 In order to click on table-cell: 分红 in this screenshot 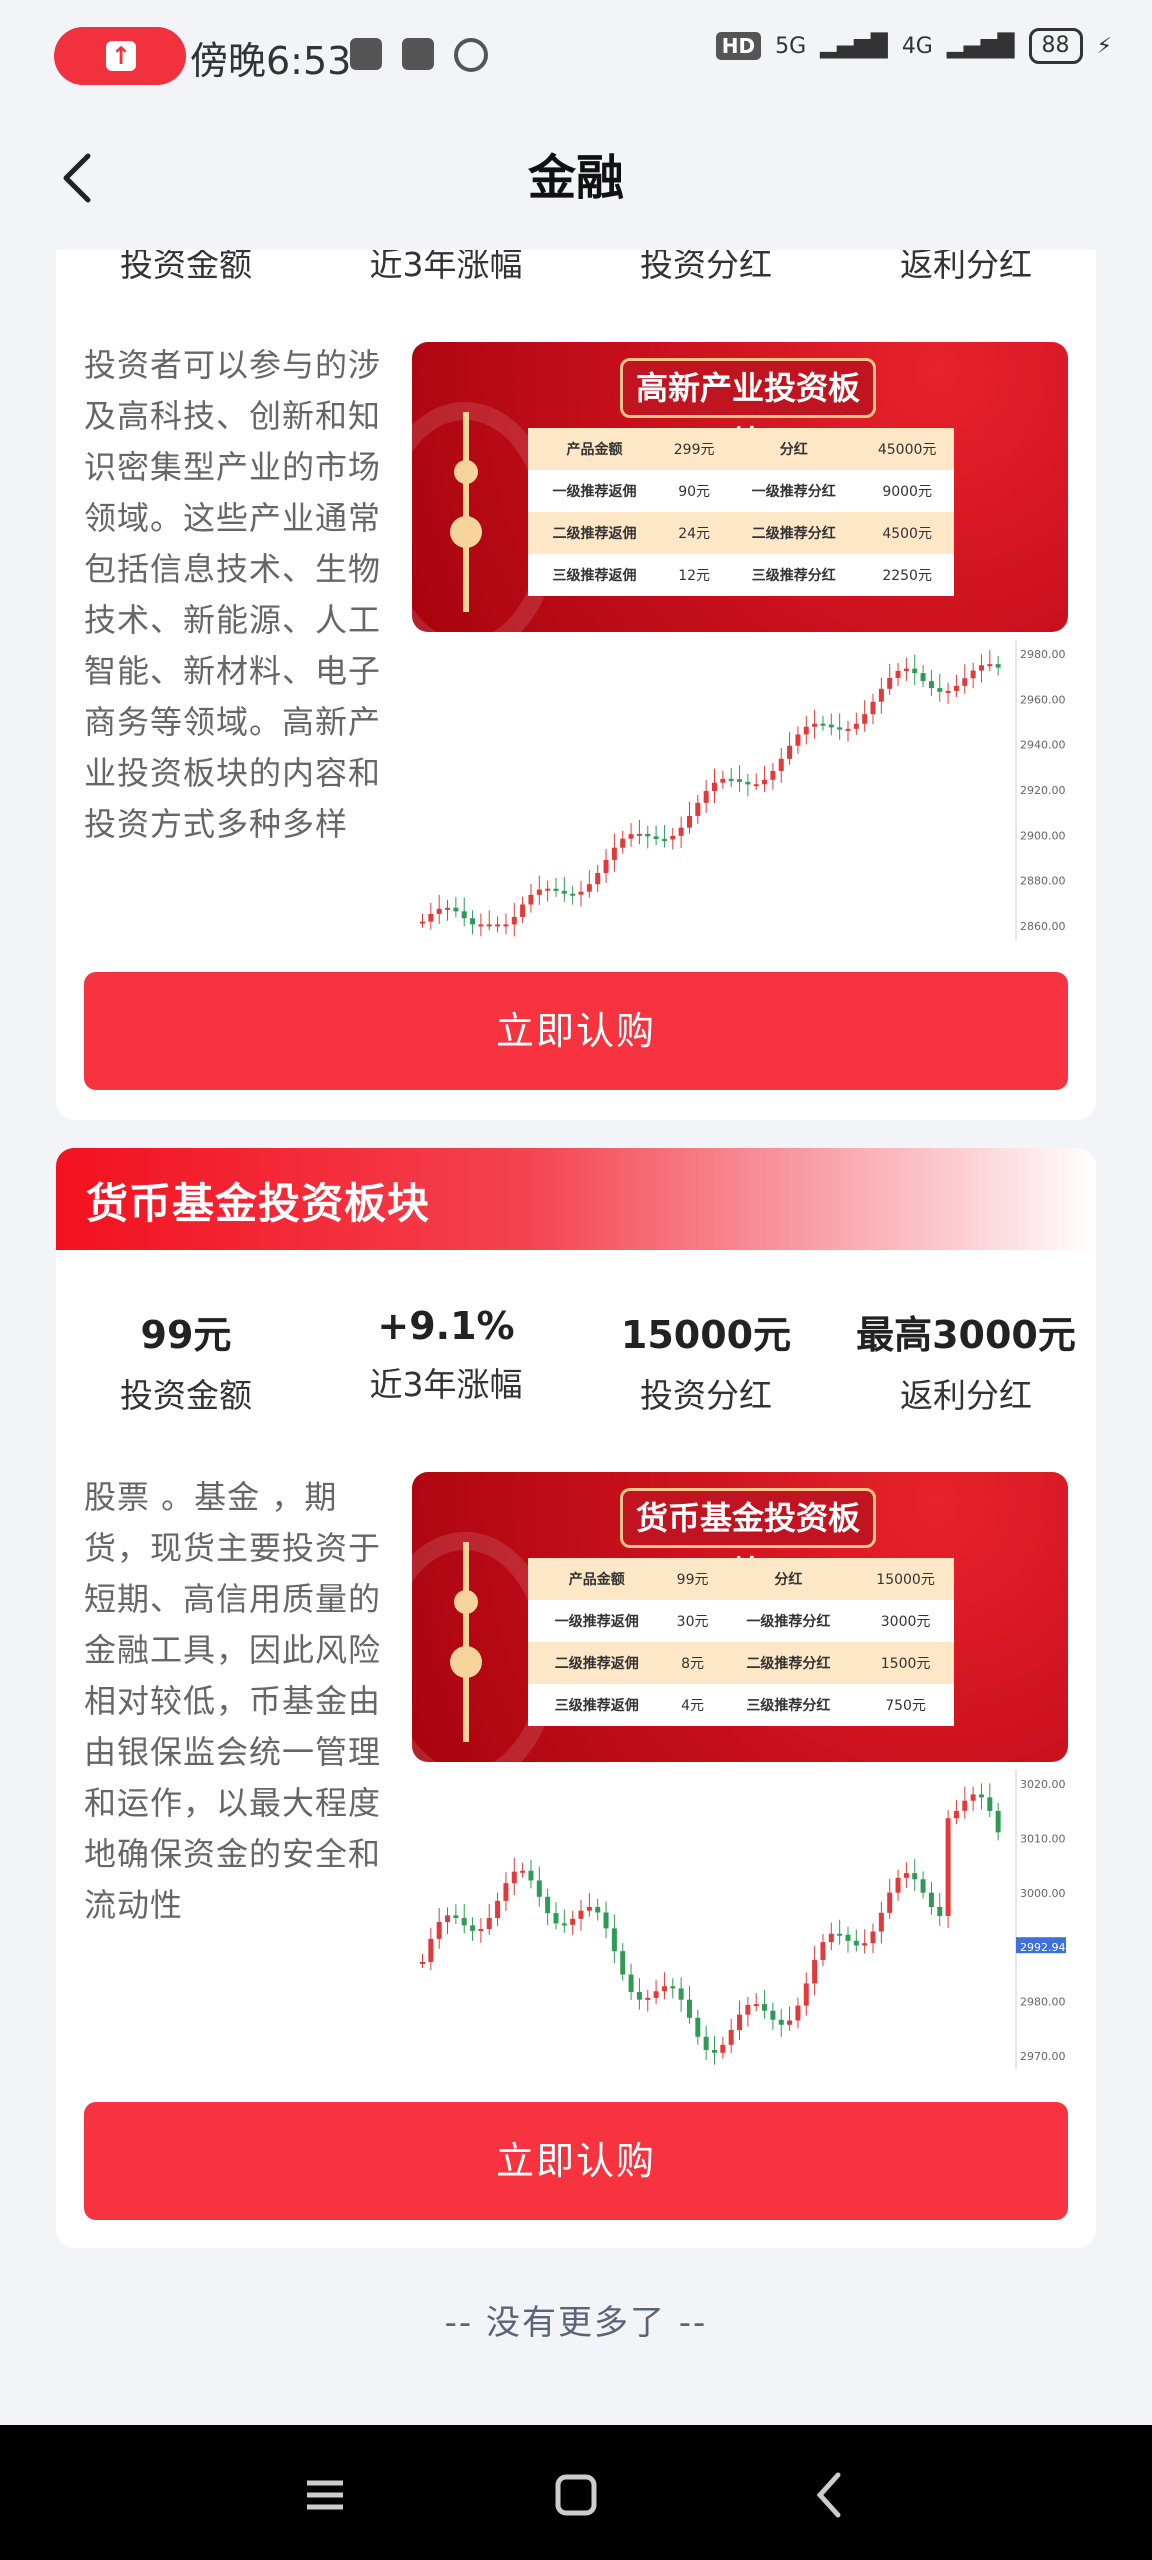, I will do `click(788, 1579)`.